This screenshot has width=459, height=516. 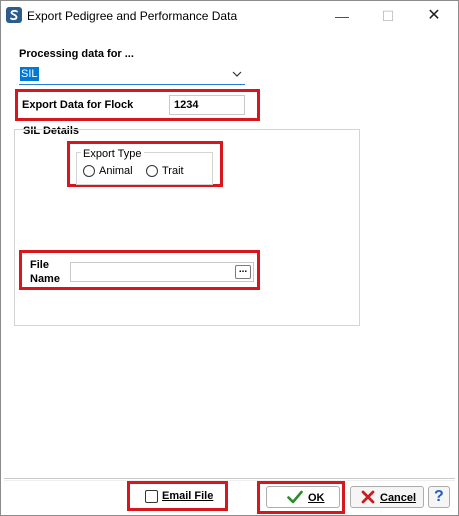 I want to click on file-name-label-line2: Name, so click(x=45, y=279).